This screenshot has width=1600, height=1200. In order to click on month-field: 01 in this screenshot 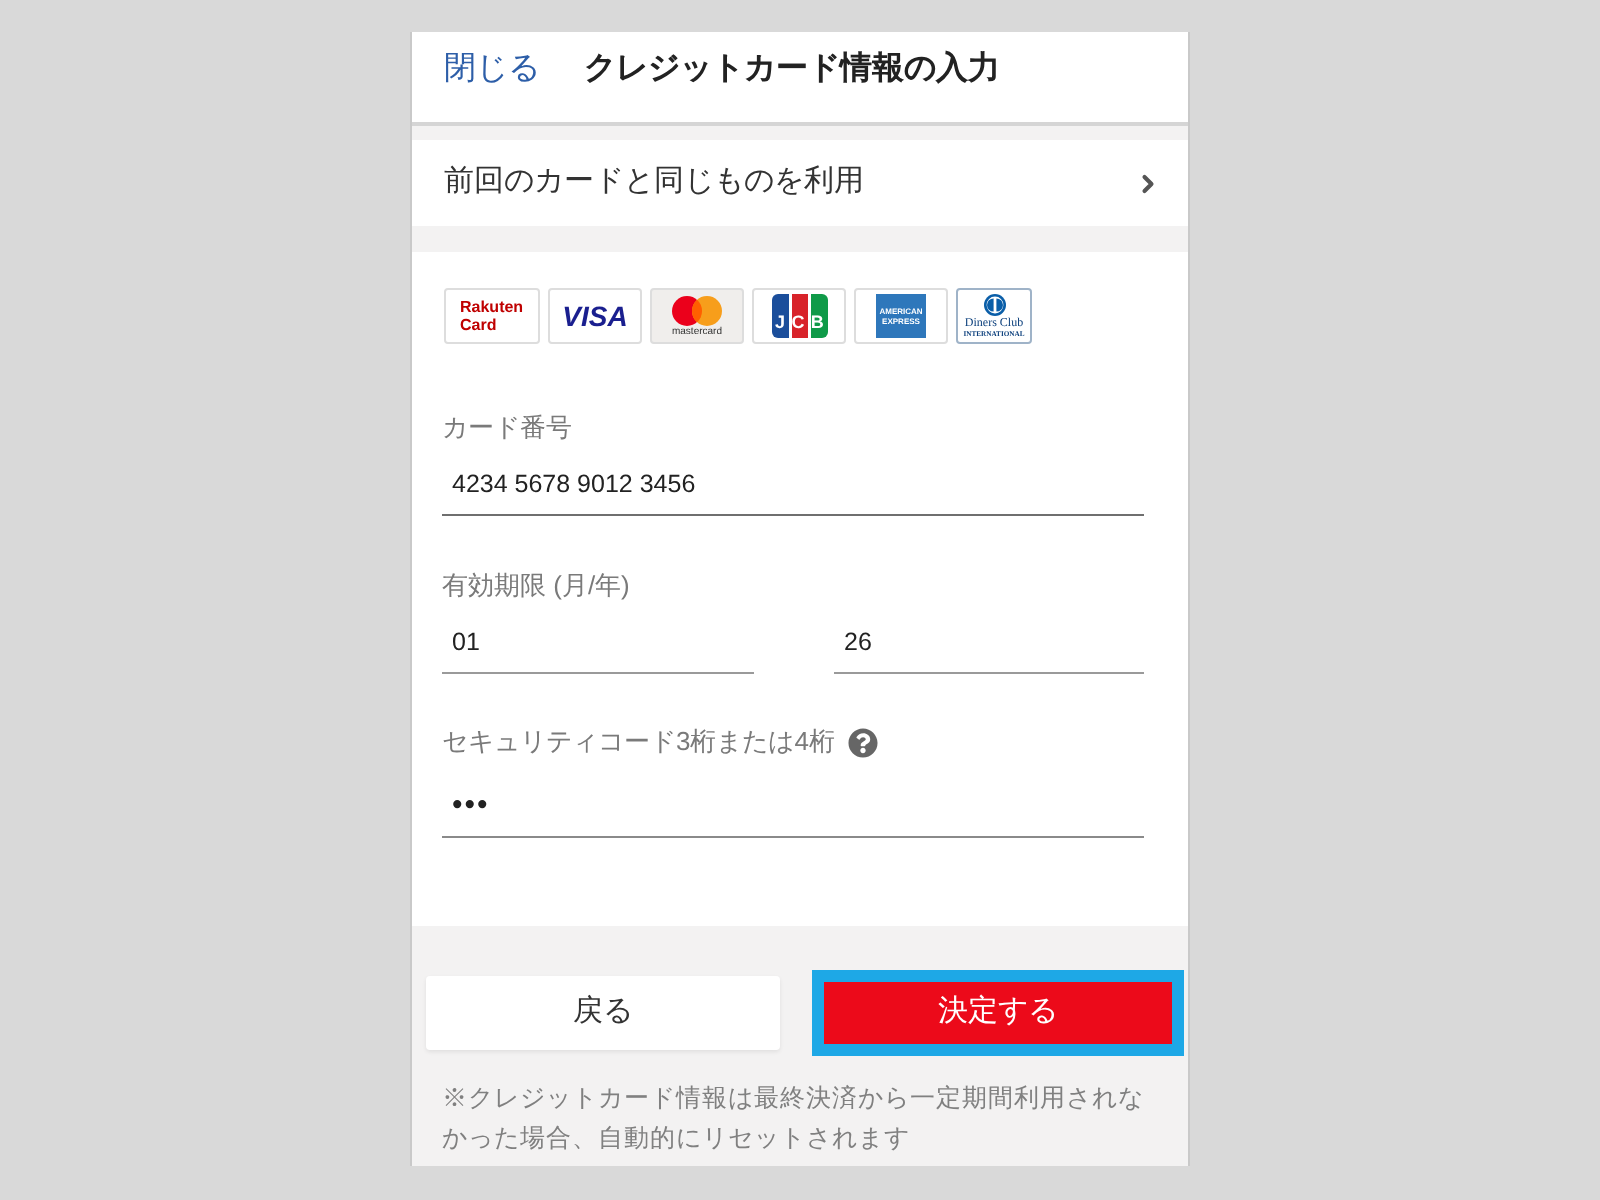, I will do `click(598, 642)`.